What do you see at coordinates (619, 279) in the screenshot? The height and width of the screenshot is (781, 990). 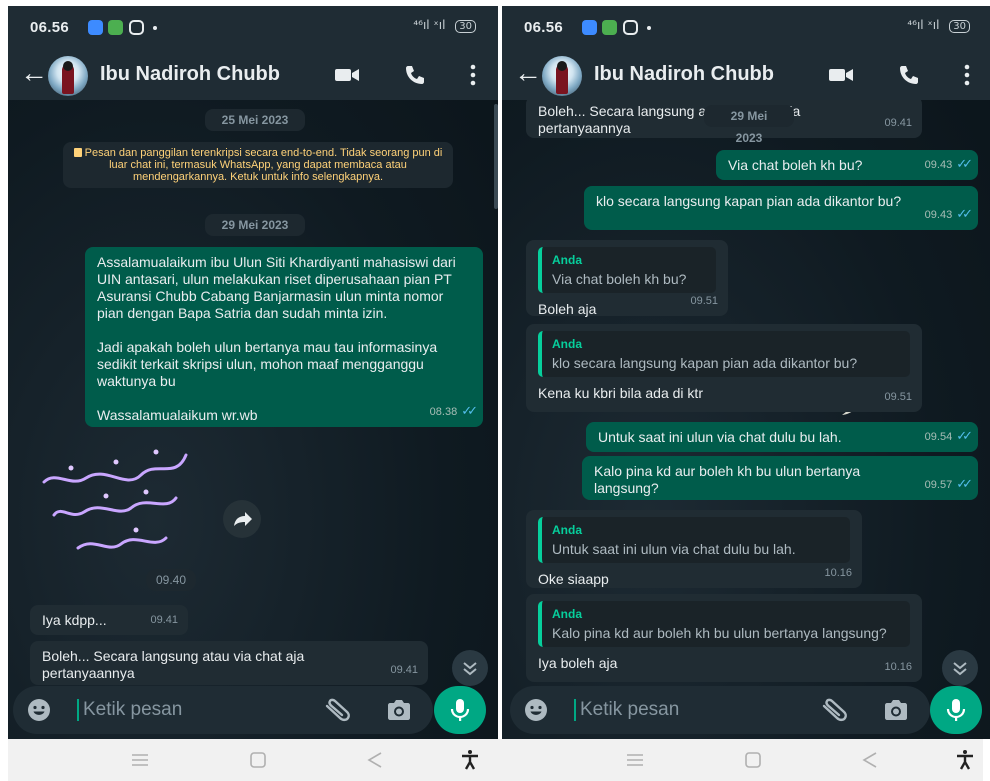 I see `quote-text: Via chat boleh kh bu?` at bounding box center [619, 279].